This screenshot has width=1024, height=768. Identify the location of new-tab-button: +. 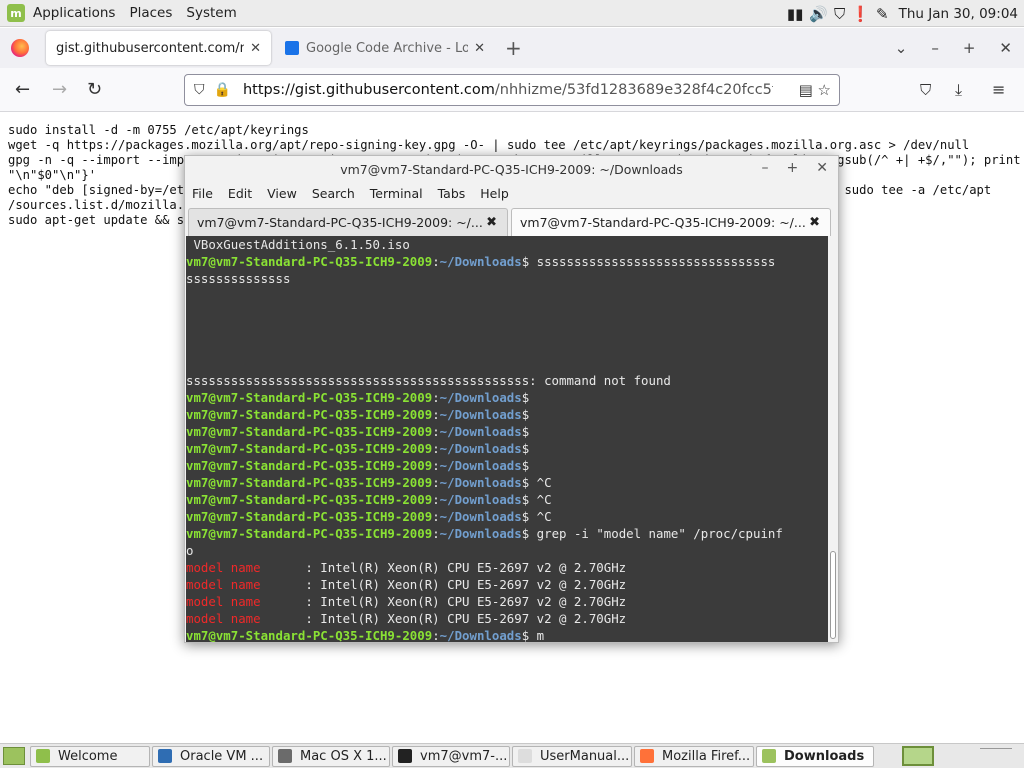
(513, 48).